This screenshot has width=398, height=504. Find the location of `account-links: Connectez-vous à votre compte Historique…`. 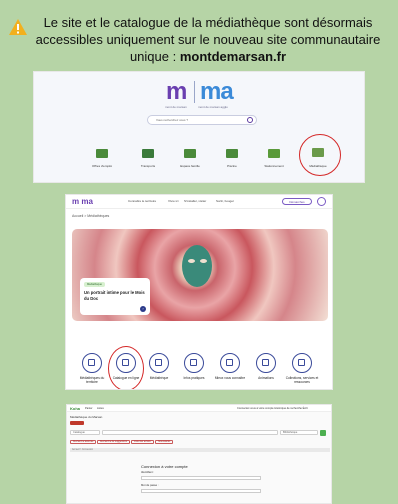

account-links: Connectez-vous à votre compte Historique… is located at coordinates (272, 408).